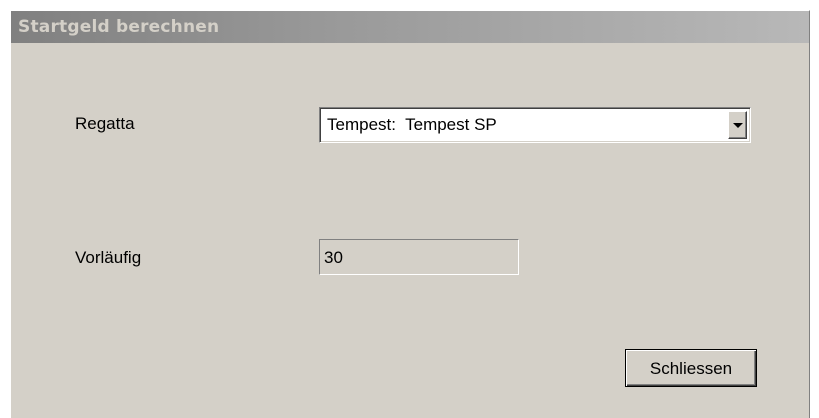  I want to click on vorlaeufig-label: Vorläufig, so click(108, 257).